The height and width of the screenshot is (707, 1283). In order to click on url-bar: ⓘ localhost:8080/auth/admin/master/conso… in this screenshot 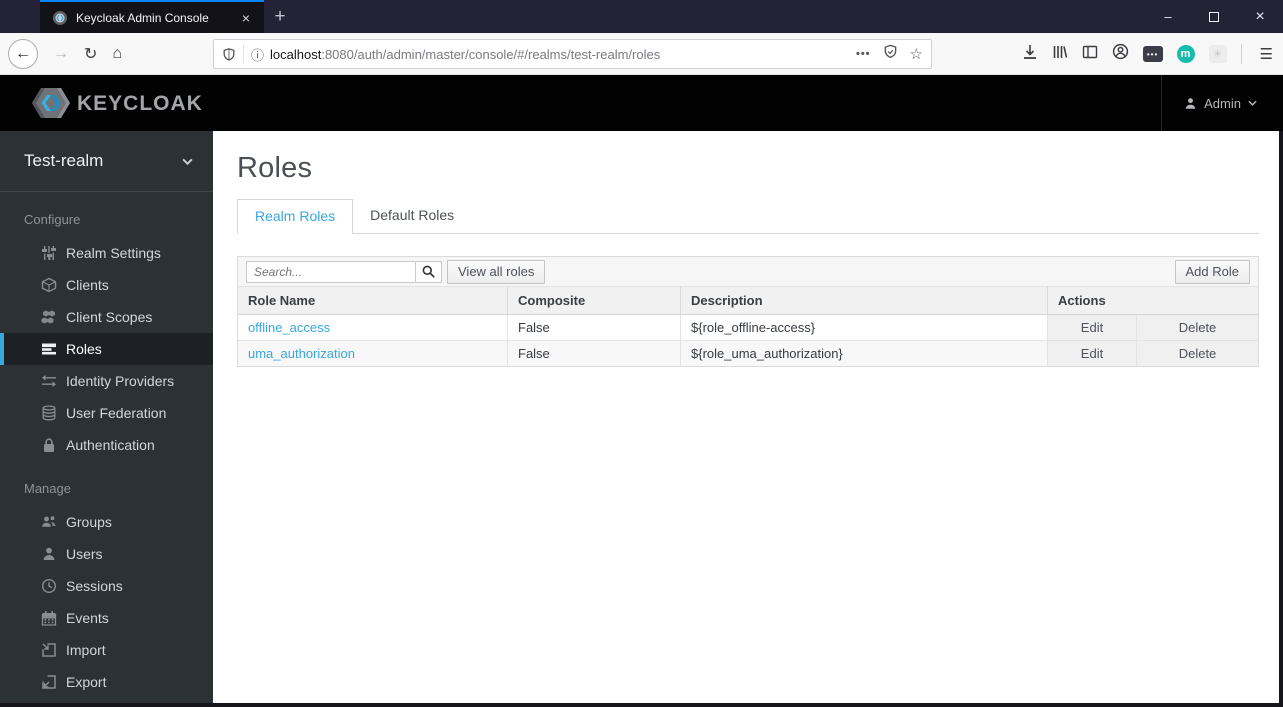, I will do `click(572, 54)`.